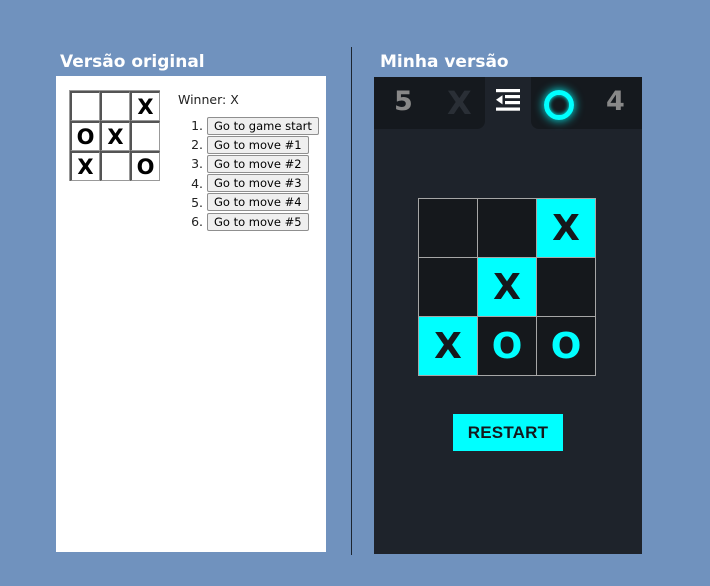 The width and height of the screenshot is (710, 586). Describe the element at coordinates (197, 164) in the screenshot. I see `move-number: 3.` at that location.